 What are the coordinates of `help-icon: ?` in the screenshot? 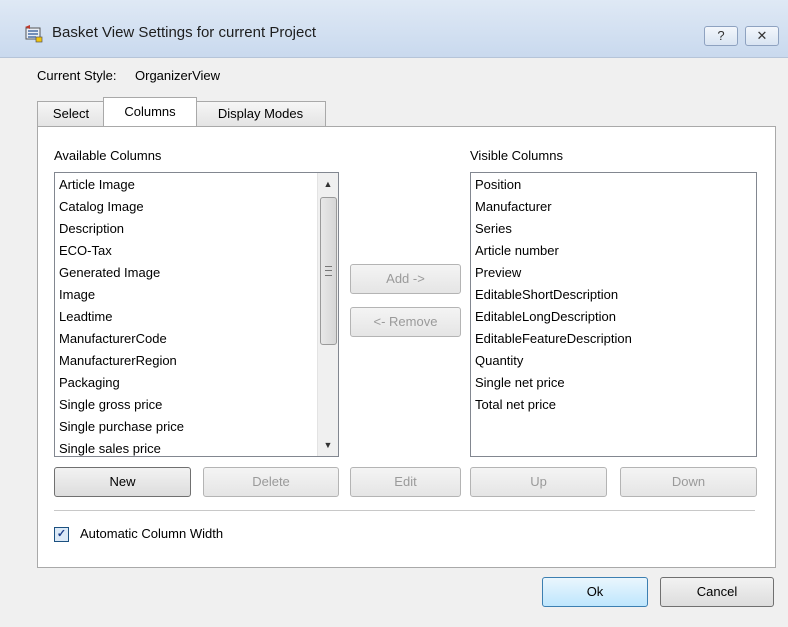 It's located at (721, 35).